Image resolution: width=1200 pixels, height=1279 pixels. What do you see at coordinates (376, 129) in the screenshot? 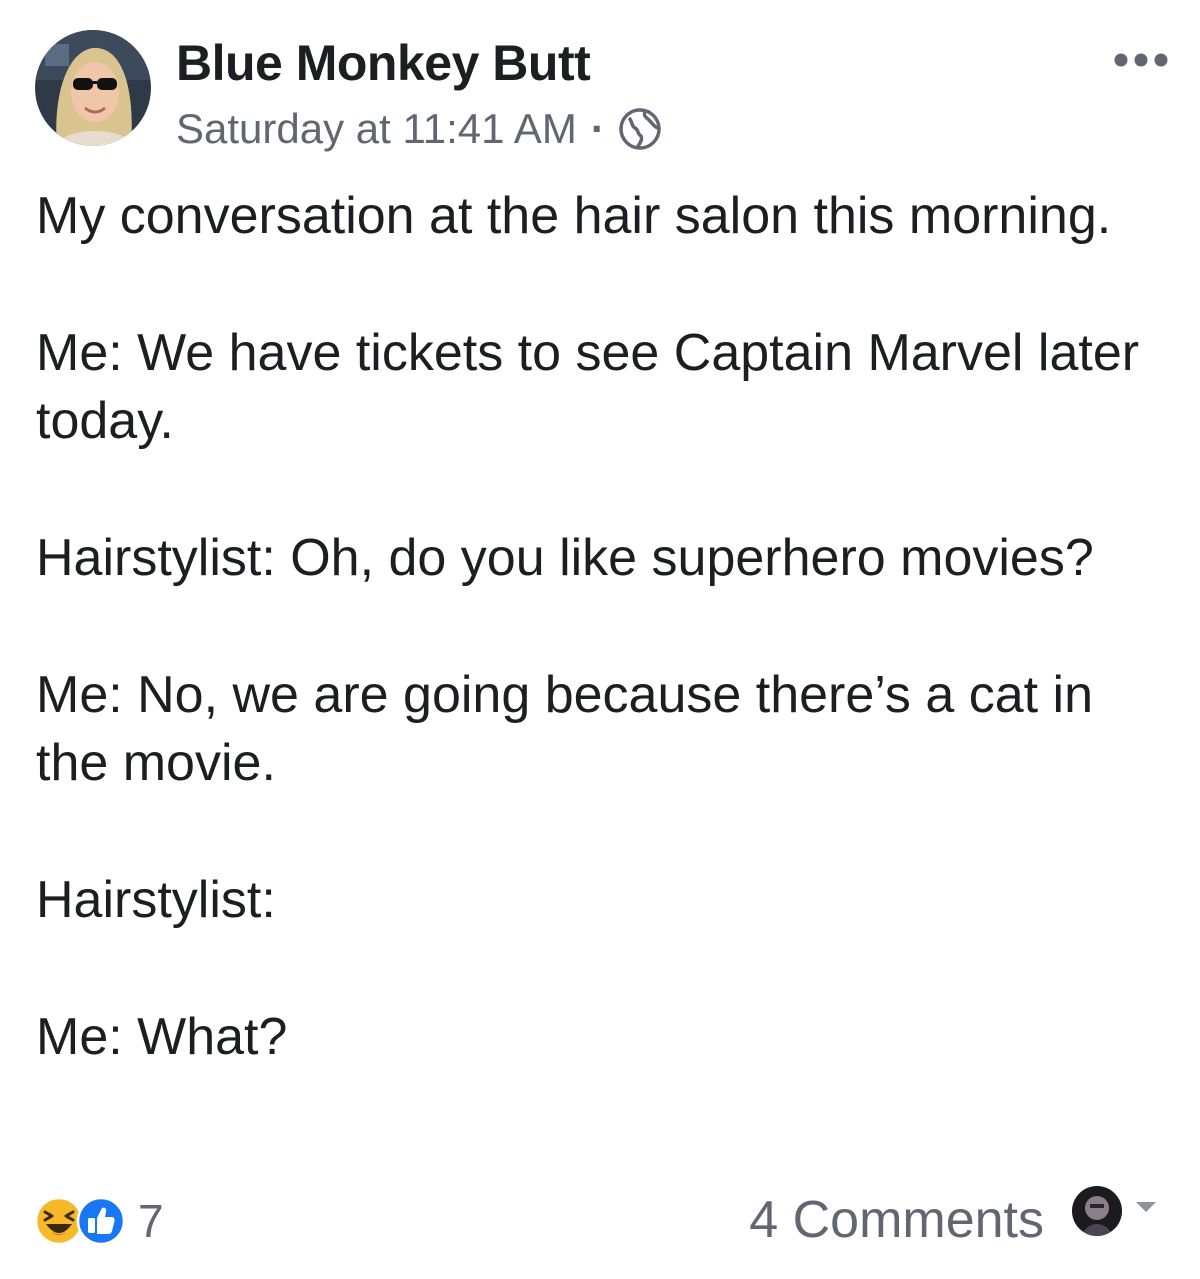
I see `post-timestamp: Saturday at 11:41 AM` at bounding box center [376, 129].